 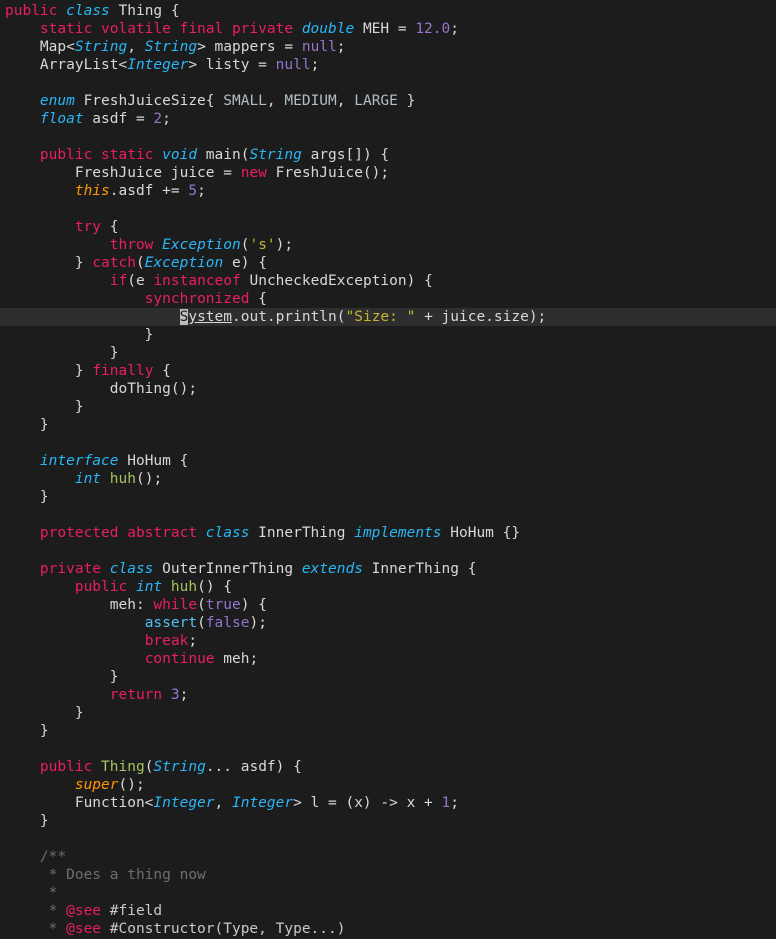 I want to click on code-token: while, so click(x=175, y=605).